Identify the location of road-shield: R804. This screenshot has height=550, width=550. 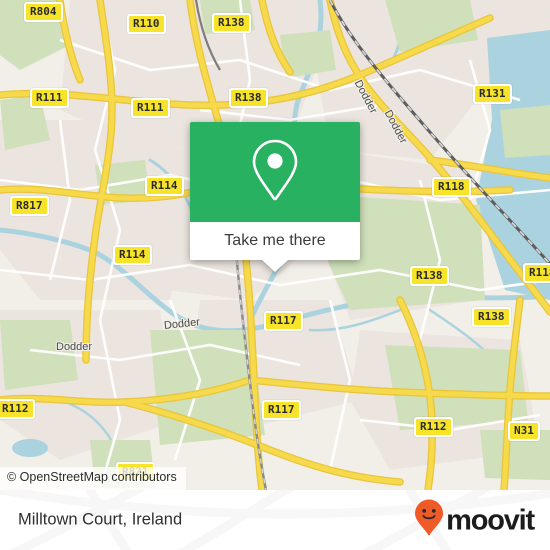
(43, 12).